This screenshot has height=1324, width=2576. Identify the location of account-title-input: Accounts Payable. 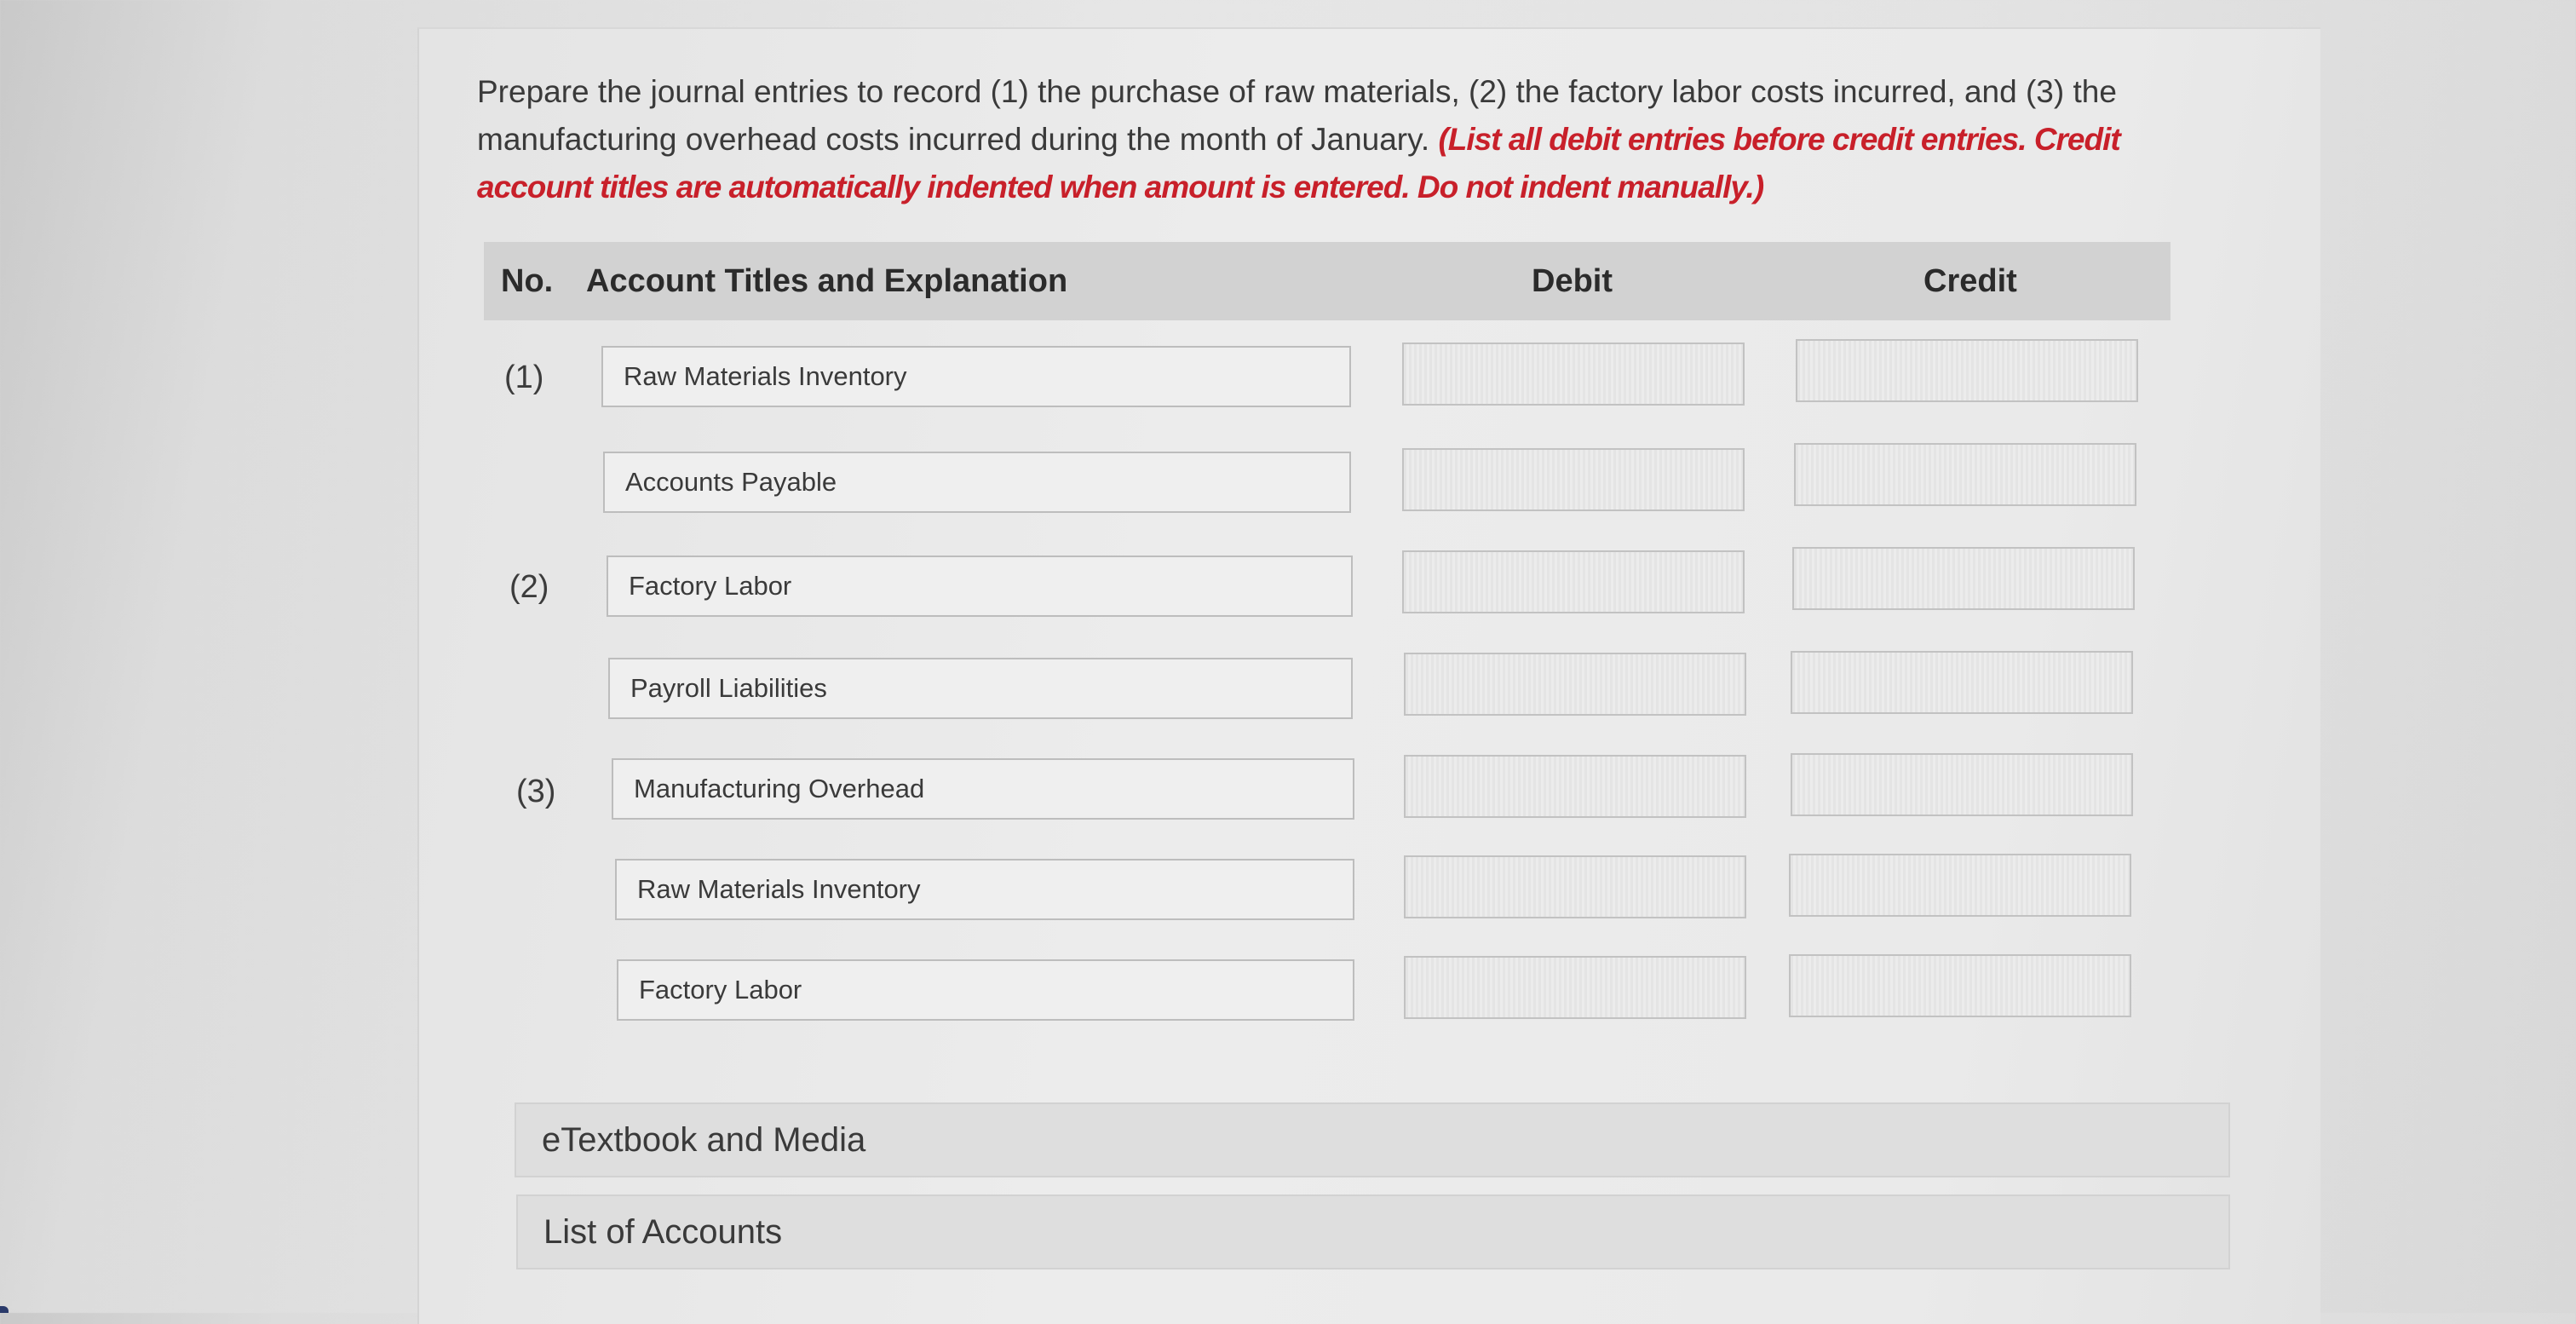
(977, 483).